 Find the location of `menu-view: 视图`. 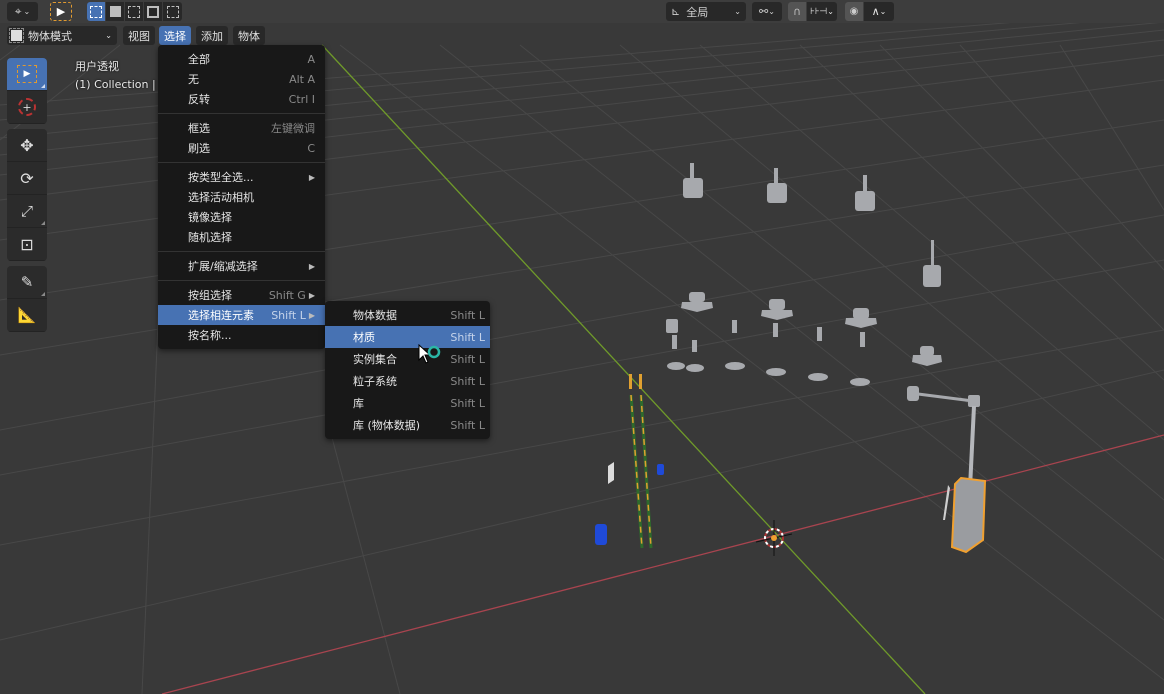

menu-view: 视图 is located at coordinates (139, 35).